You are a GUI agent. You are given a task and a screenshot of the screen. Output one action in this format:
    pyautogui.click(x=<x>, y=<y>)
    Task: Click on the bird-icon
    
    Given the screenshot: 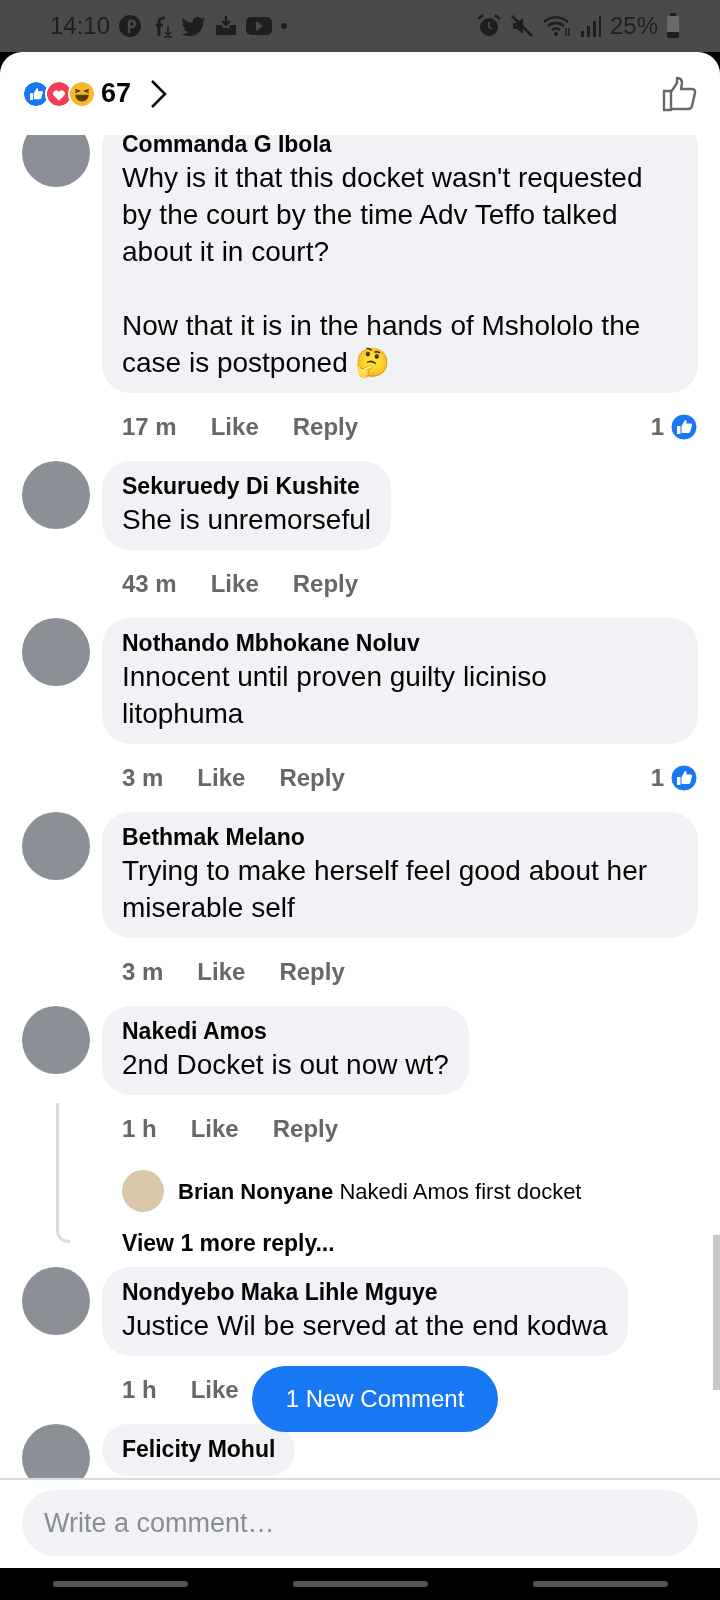 What is the action you would take?
    pyautogui.click(x=194, y=26)
    